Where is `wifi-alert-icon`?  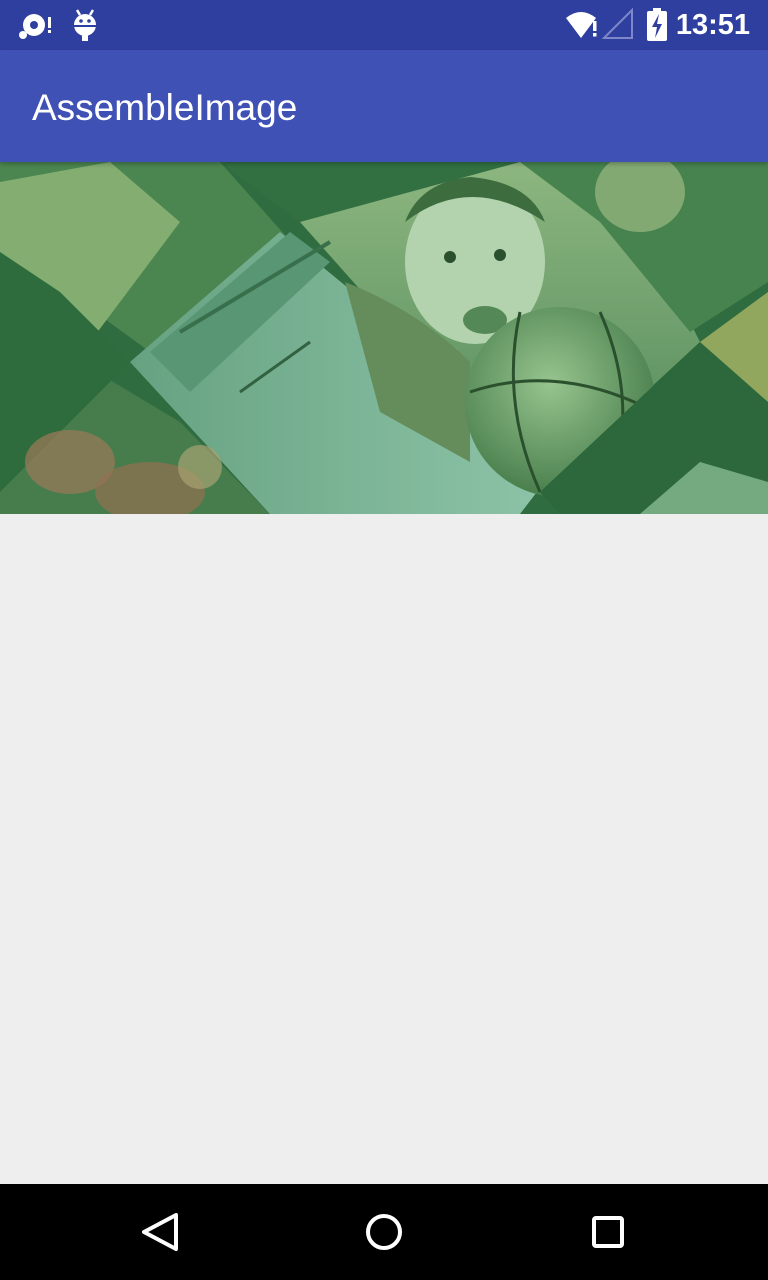 wifi-alert-icon is located at coordinates (582, 27).